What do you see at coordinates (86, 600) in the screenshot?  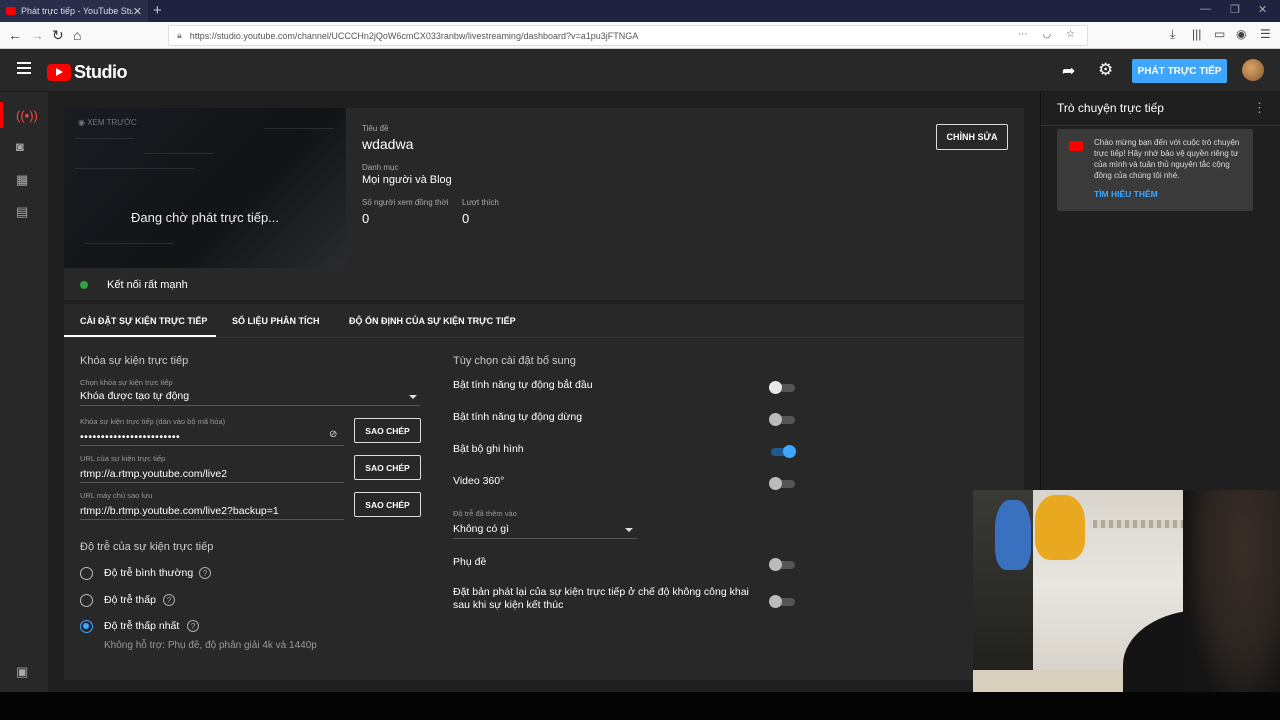 I see `latency-low-radio` at bounding box center [86, 600].